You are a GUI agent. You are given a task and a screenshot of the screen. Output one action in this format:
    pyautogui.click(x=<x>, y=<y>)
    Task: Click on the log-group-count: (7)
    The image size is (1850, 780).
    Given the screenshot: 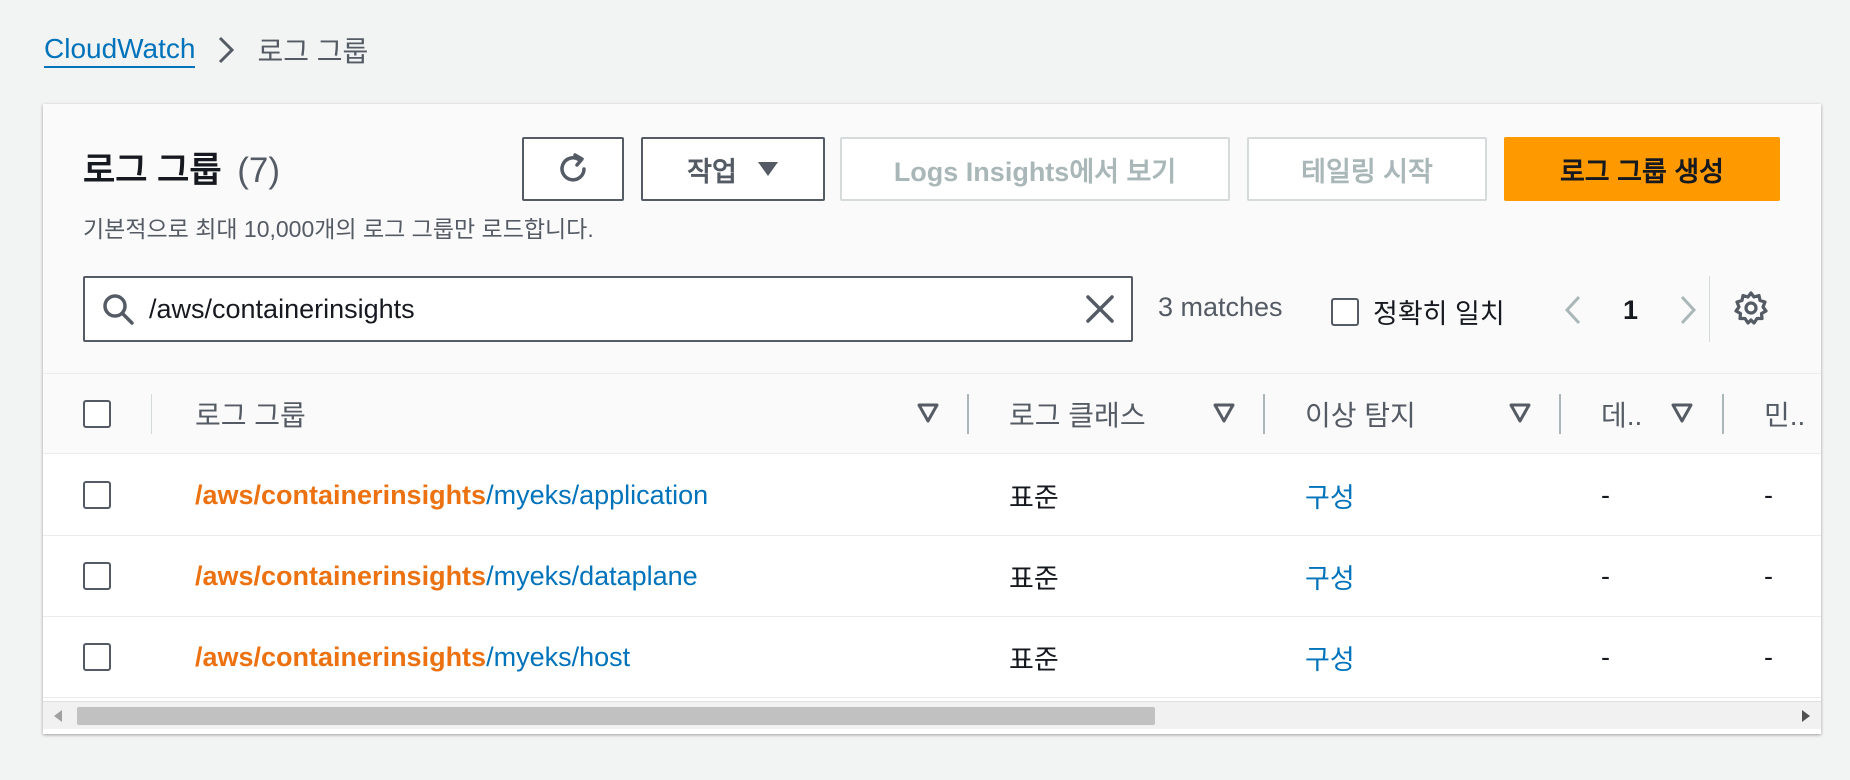 What is the action you would take?
    pyautogui.click(x=259, y=170)
    